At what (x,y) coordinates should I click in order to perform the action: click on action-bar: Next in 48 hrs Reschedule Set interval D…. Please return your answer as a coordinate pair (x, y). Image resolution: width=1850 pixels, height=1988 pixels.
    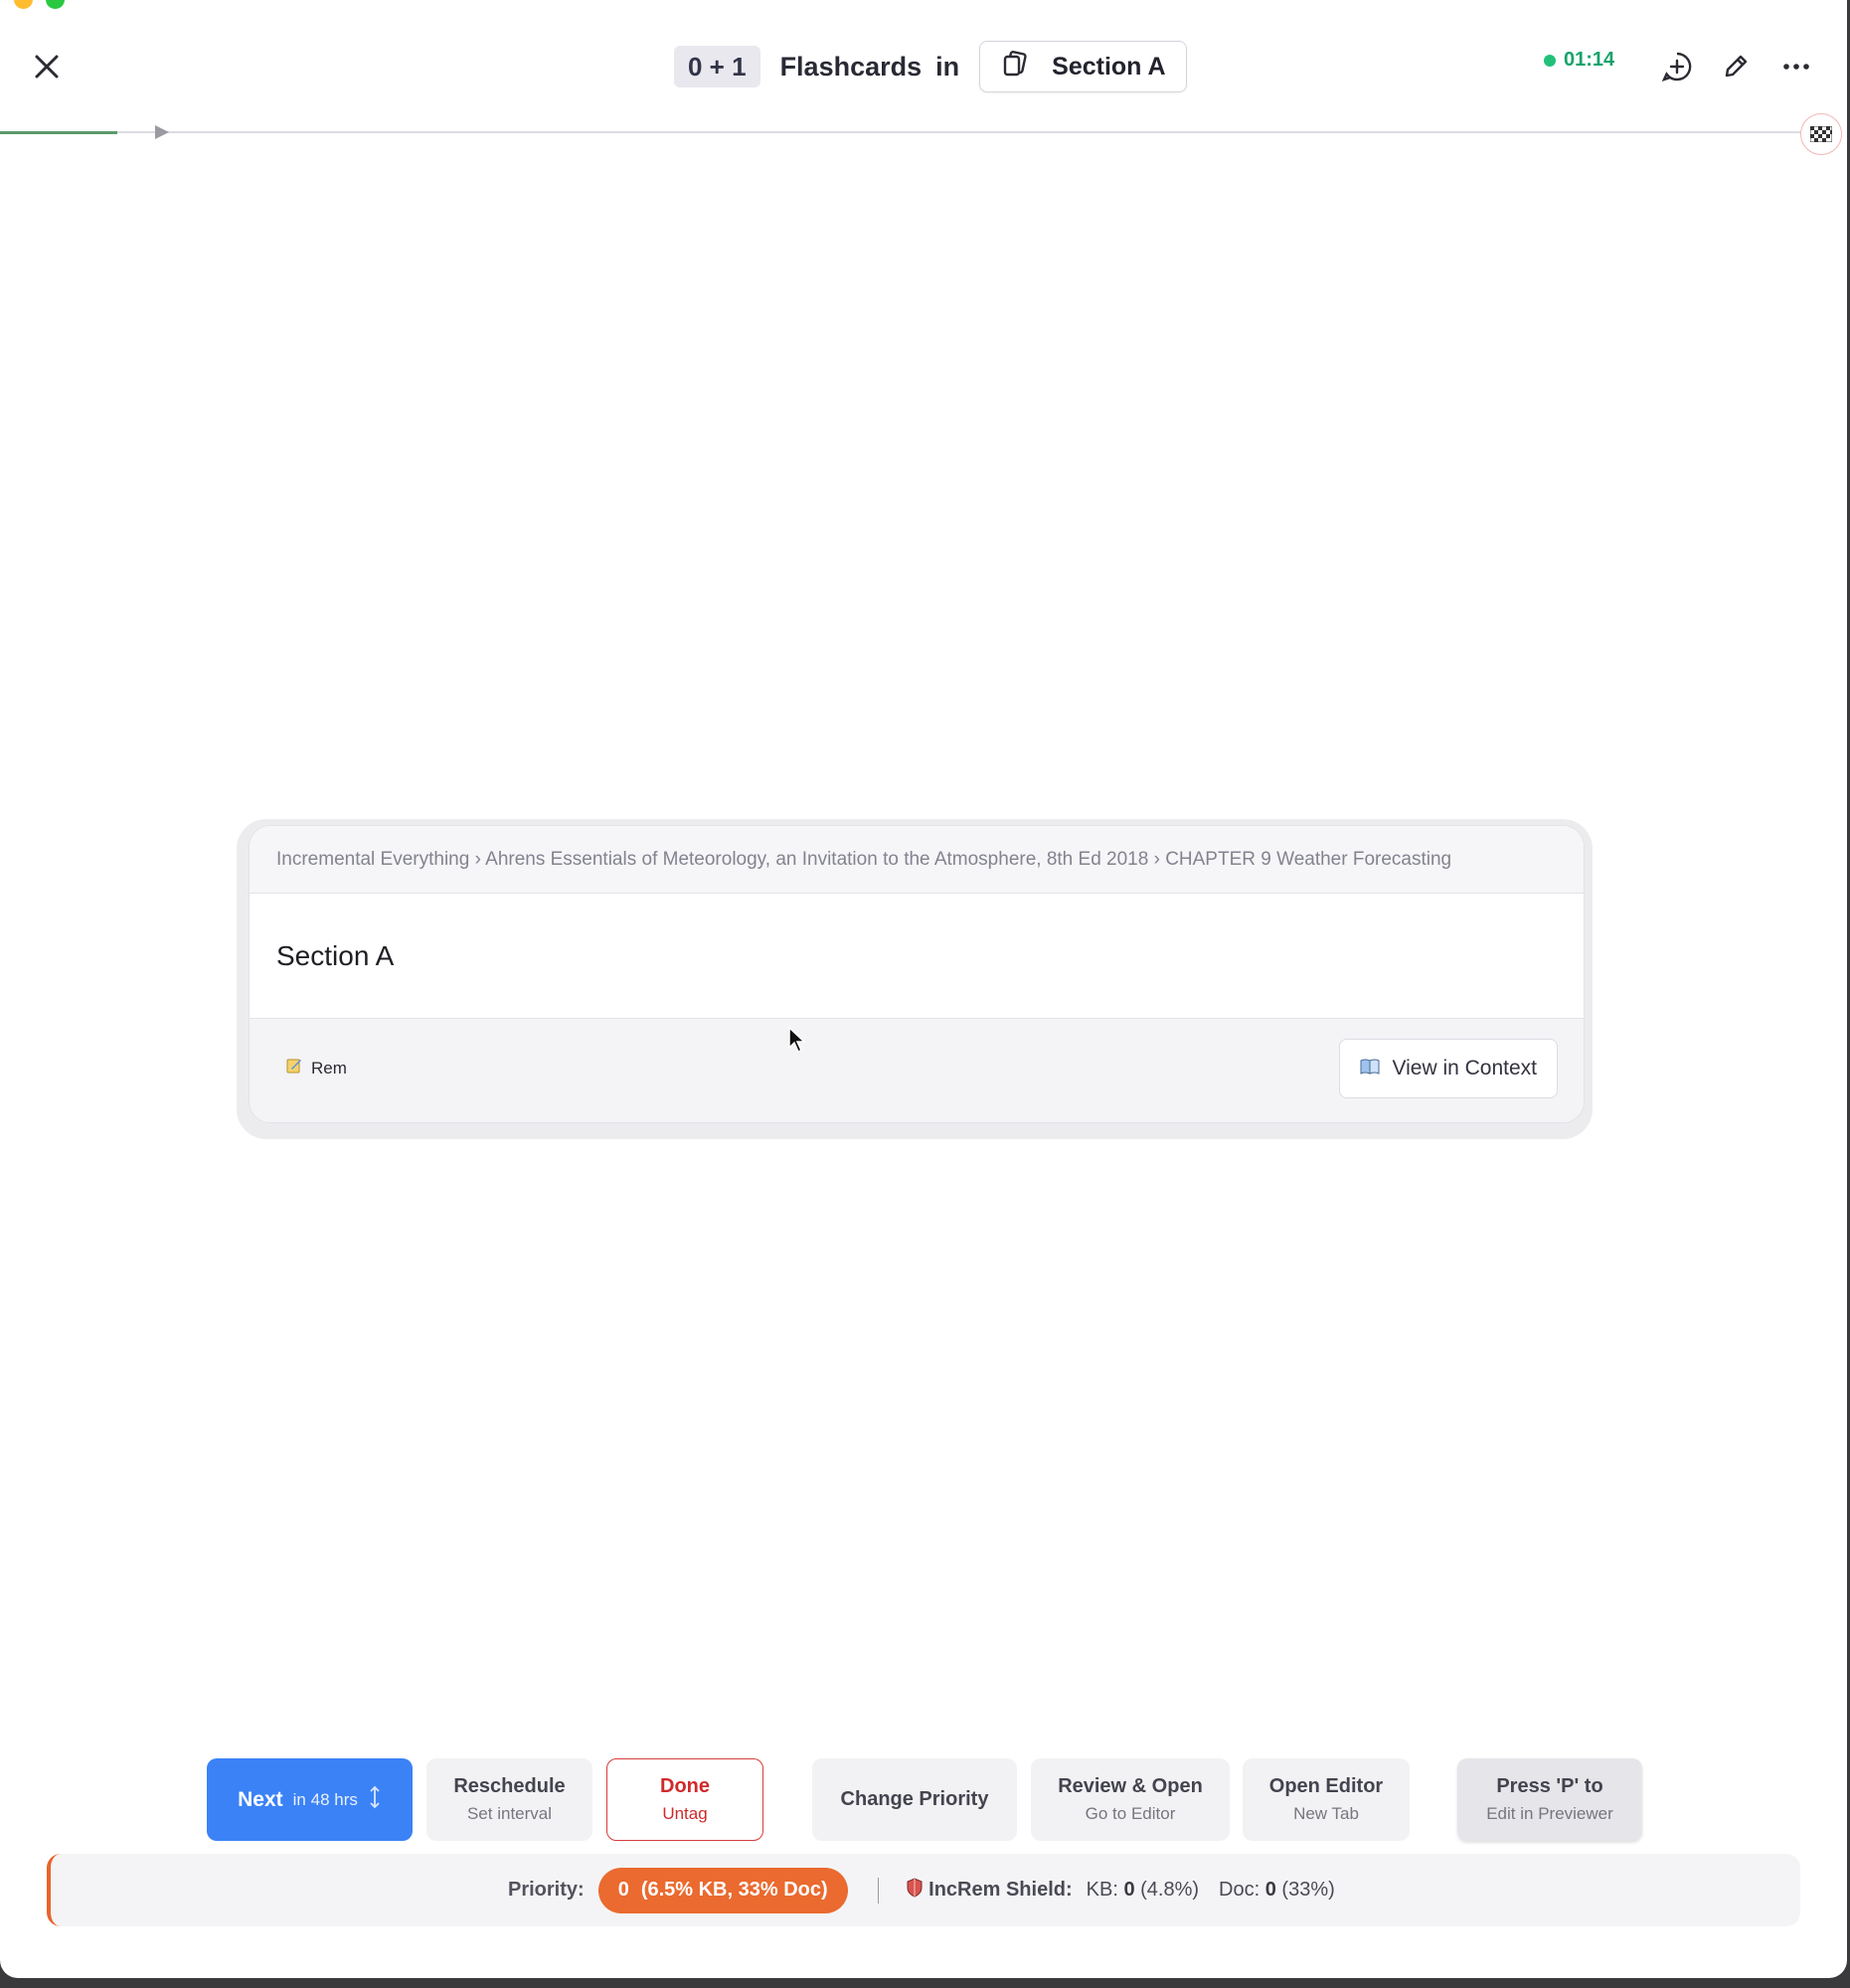
    Looking at the image, I should click on (923, 1799).